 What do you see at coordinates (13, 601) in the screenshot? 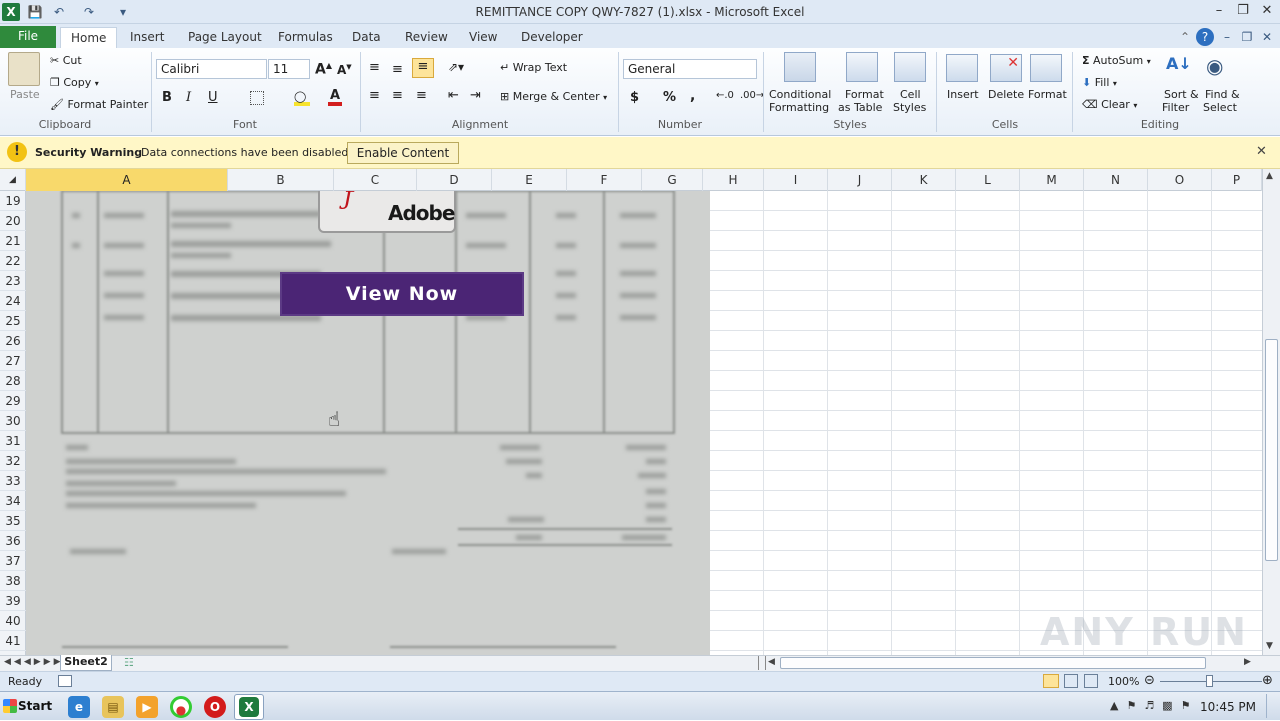
I see `row-header: 39` at bounding box center [13, 601].